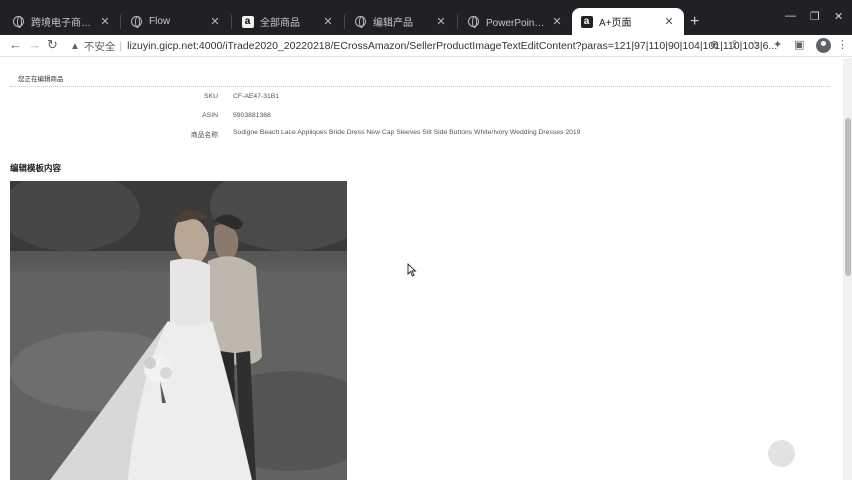 This screenshot has width=852, height=480. What do you see at coordinates (714, 44) in the screenshot?
I see `zoom-icon: ⊕` at bounding box center [714, 44].